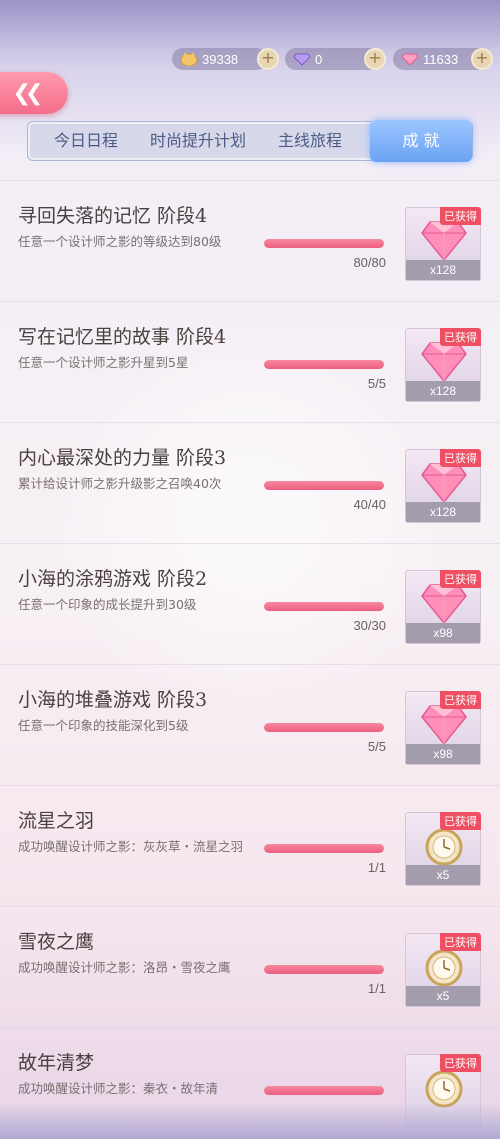  What do you see at coordinates (107, 604) in the screenshot?
I see `achievement-description: 任意一个印象的成长提升到30级` at bounding box center [107, 604].